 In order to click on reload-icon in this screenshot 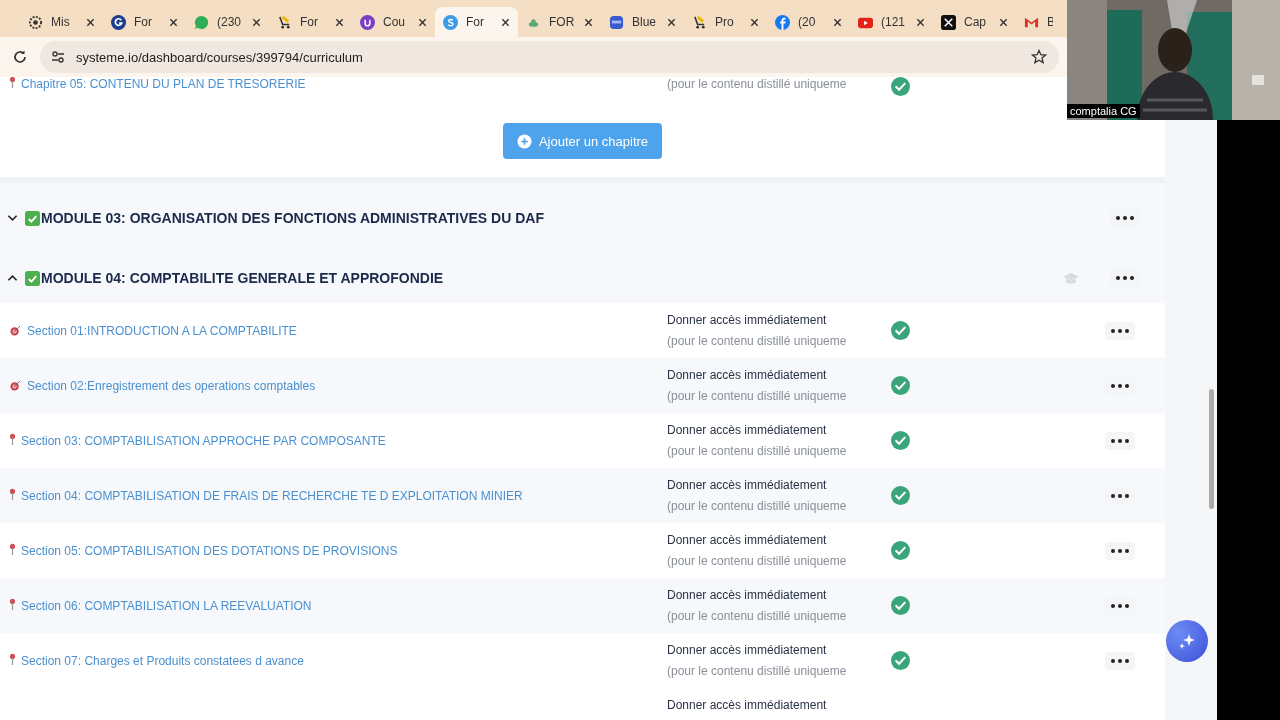, I will do `click(20, 57)`.